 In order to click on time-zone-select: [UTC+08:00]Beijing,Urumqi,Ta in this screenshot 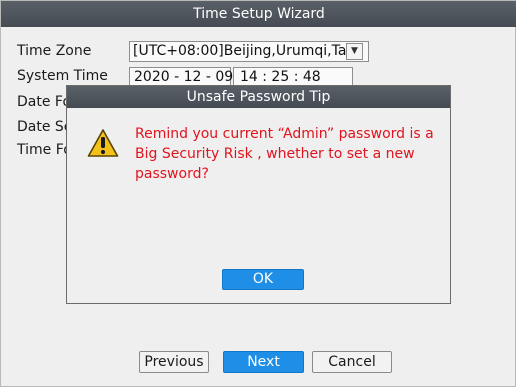, I will do `click(249, 51)`.